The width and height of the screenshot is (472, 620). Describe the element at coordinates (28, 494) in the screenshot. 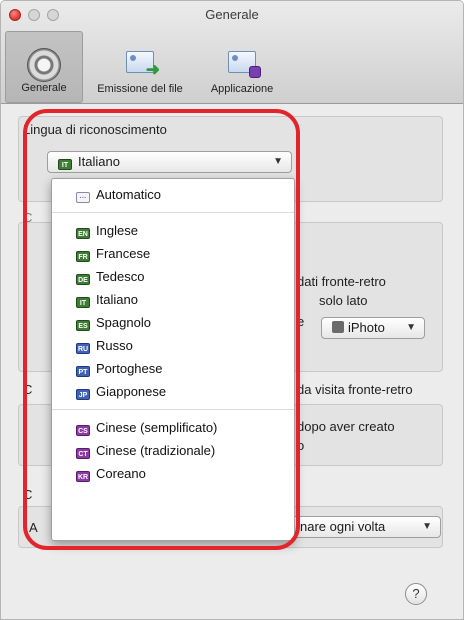

I see `group4-label: C` at that location.